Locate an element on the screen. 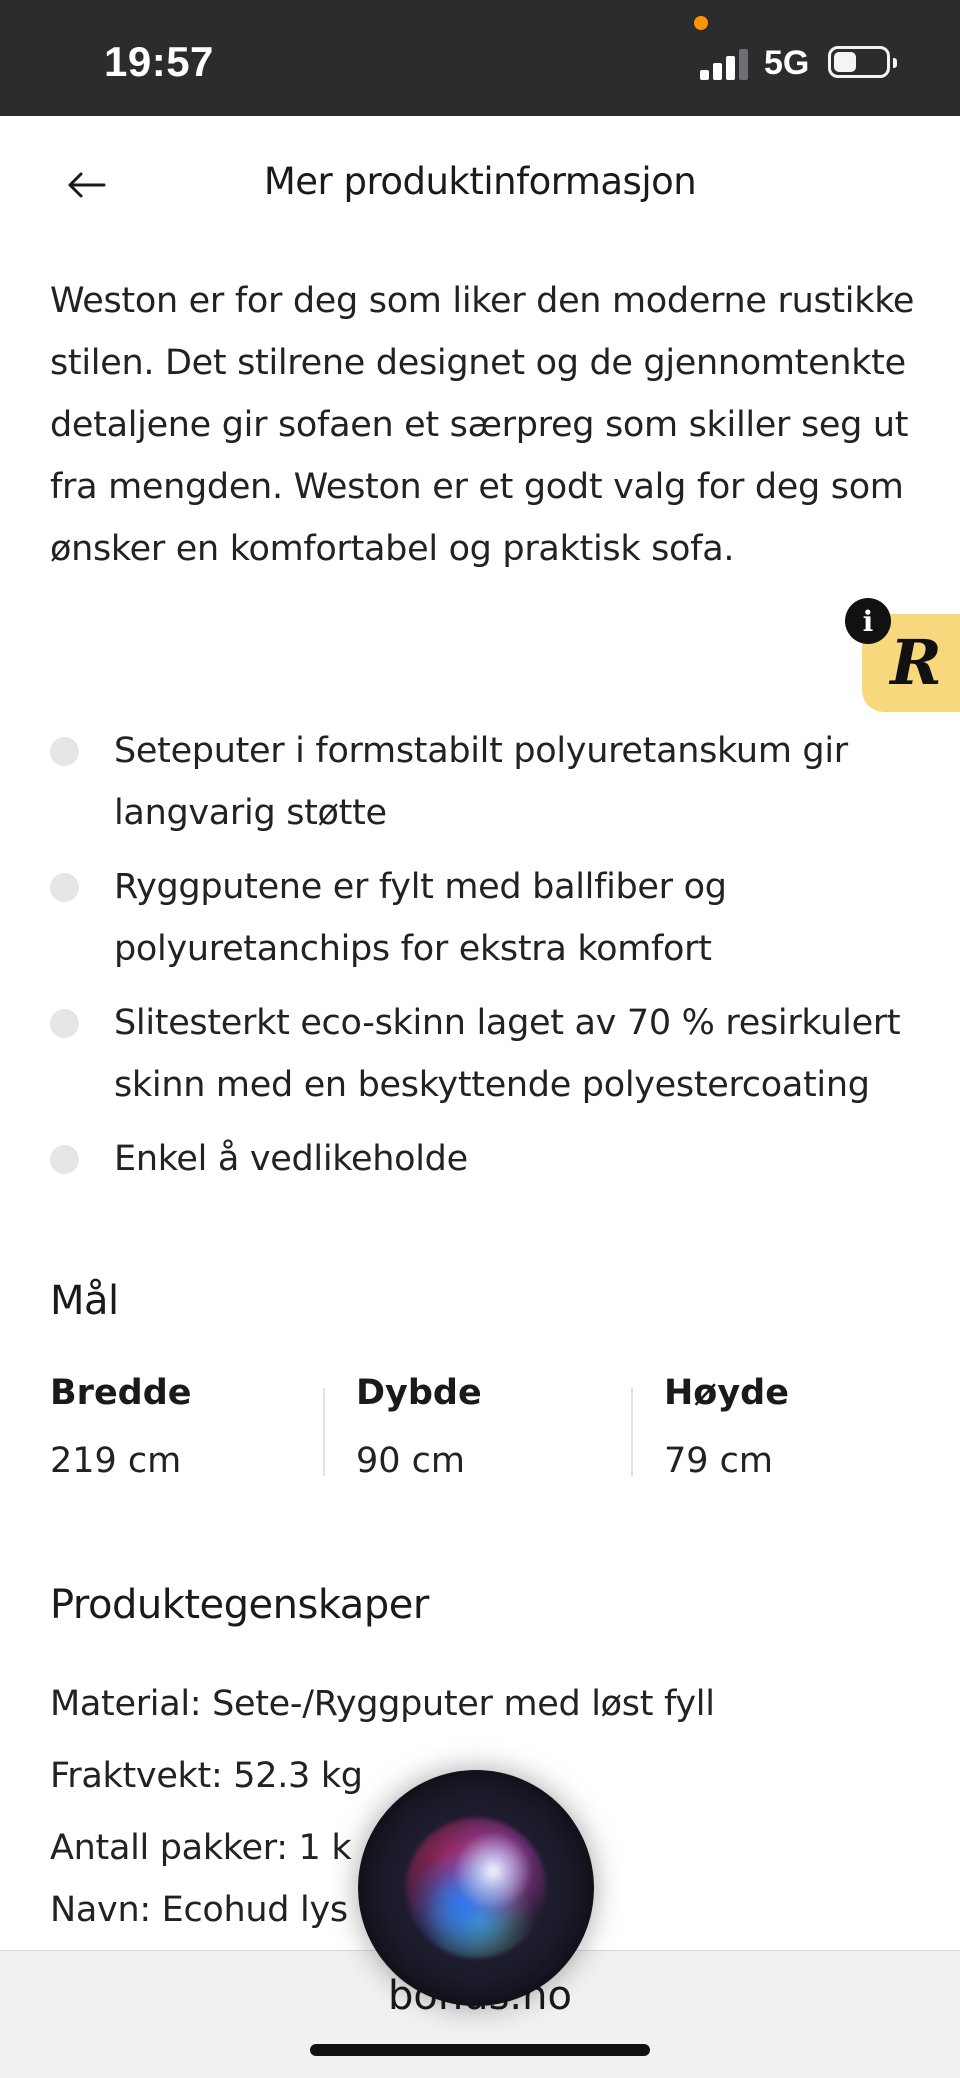  dimensions-heading: Mål is located at coordinates (84, 1301).